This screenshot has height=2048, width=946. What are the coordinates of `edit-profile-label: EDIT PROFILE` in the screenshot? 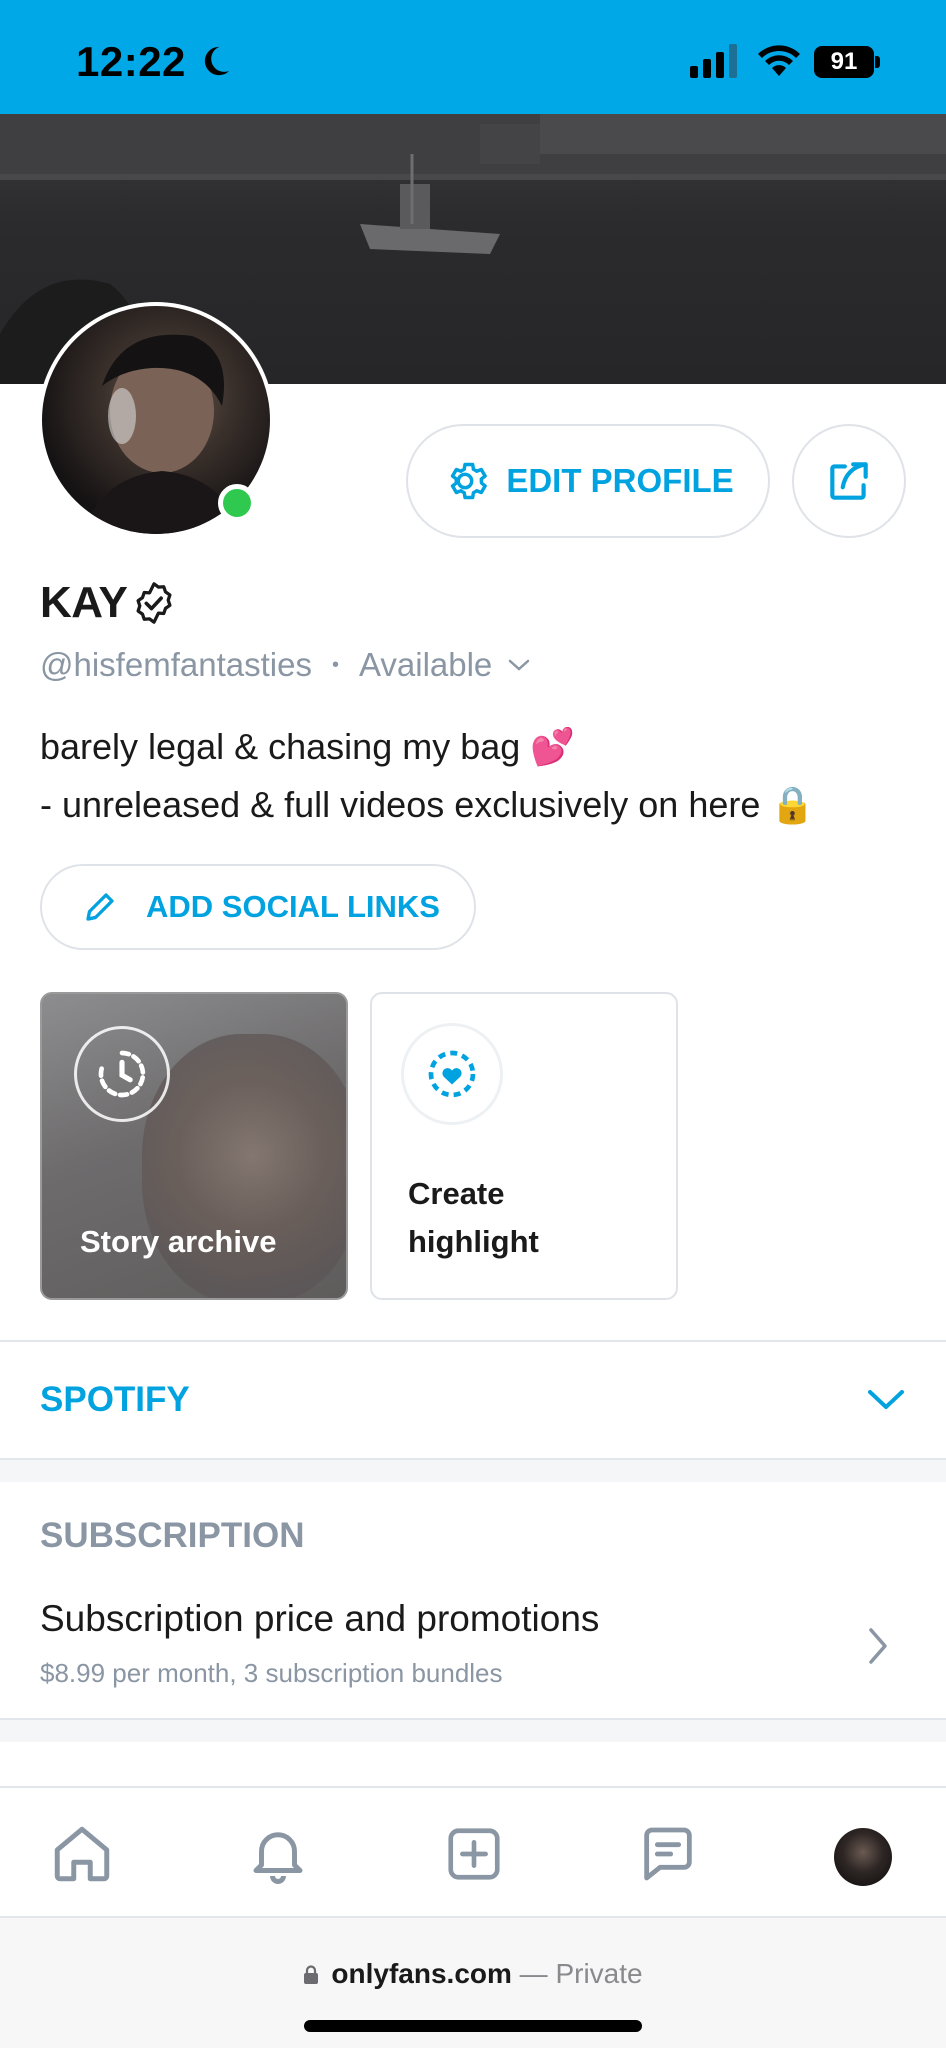 It's located at (620, 480).